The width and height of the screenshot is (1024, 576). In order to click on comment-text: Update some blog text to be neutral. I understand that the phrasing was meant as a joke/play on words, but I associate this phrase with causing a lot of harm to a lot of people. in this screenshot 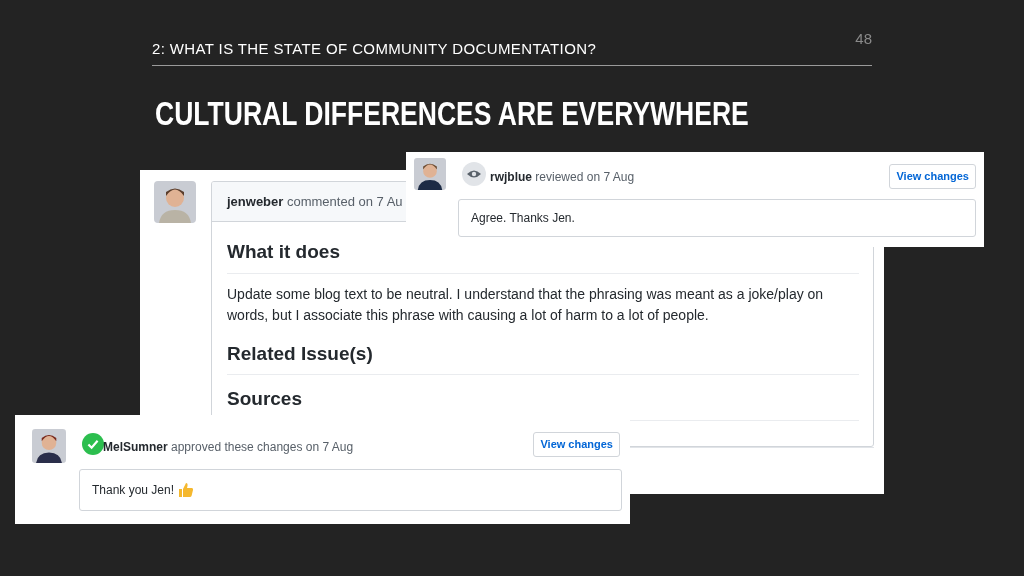, I will do `click(526, 304)`.